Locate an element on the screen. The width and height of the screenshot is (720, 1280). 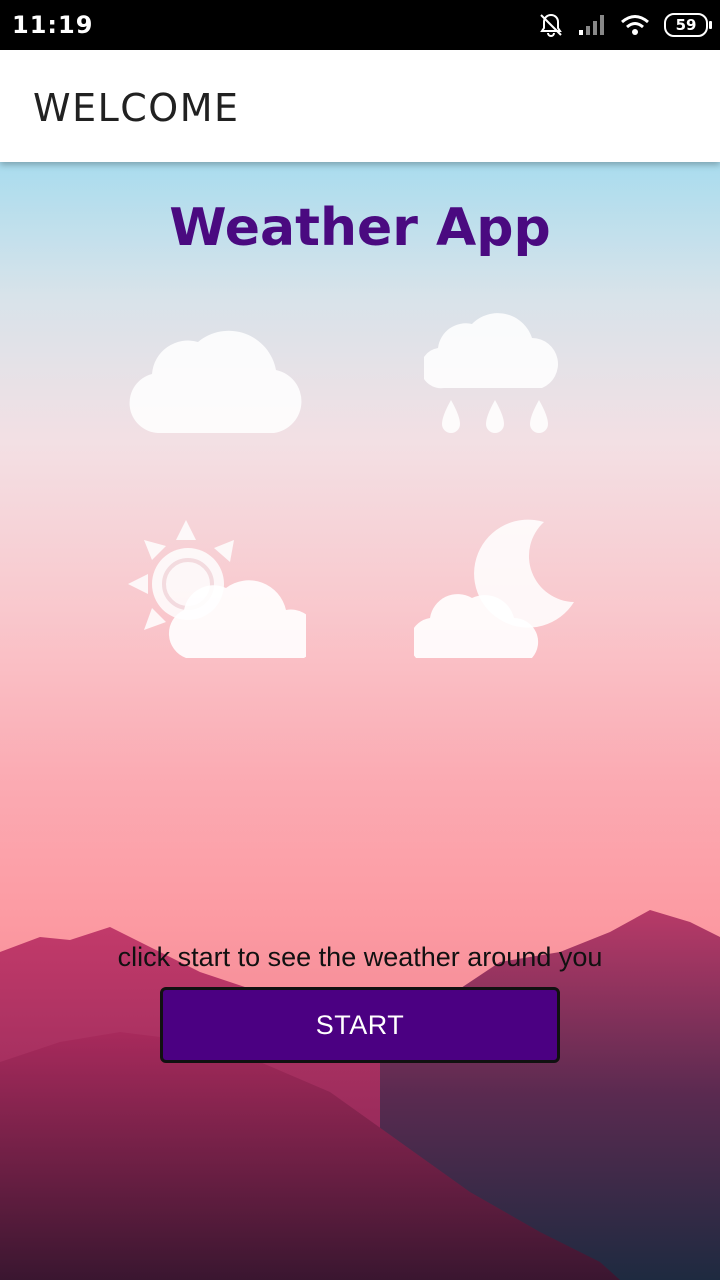
start-button: START is located at coordinates (360, 1025).